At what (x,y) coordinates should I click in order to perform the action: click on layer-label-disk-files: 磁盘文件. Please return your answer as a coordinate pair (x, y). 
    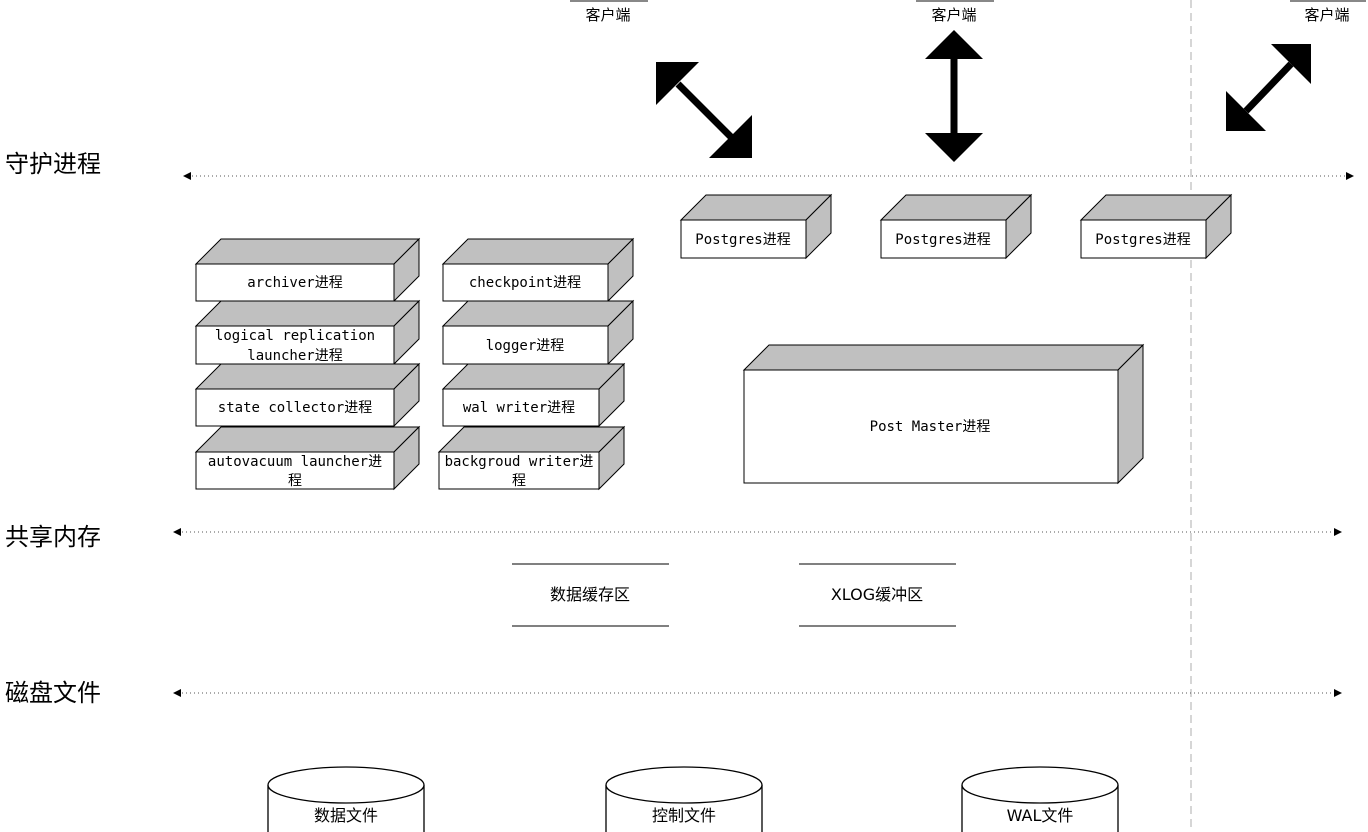
    Looking at the image, I should click on (53, 693).